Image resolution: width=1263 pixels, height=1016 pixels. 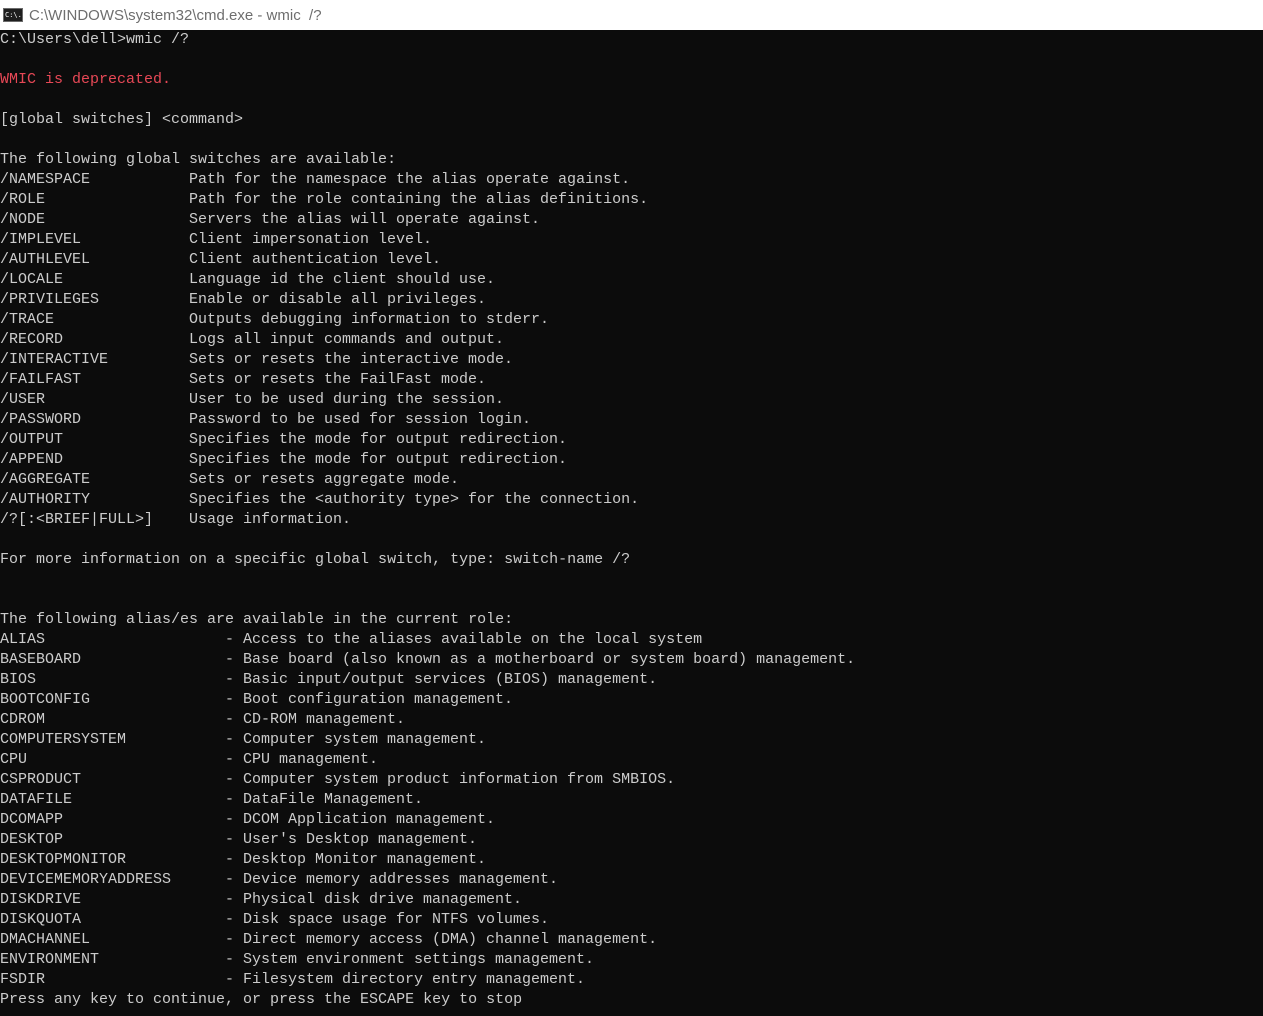 I want to click on switch-row: /AGGREGATE Sets or resets aggregate mode., so click(x=631, y=480).